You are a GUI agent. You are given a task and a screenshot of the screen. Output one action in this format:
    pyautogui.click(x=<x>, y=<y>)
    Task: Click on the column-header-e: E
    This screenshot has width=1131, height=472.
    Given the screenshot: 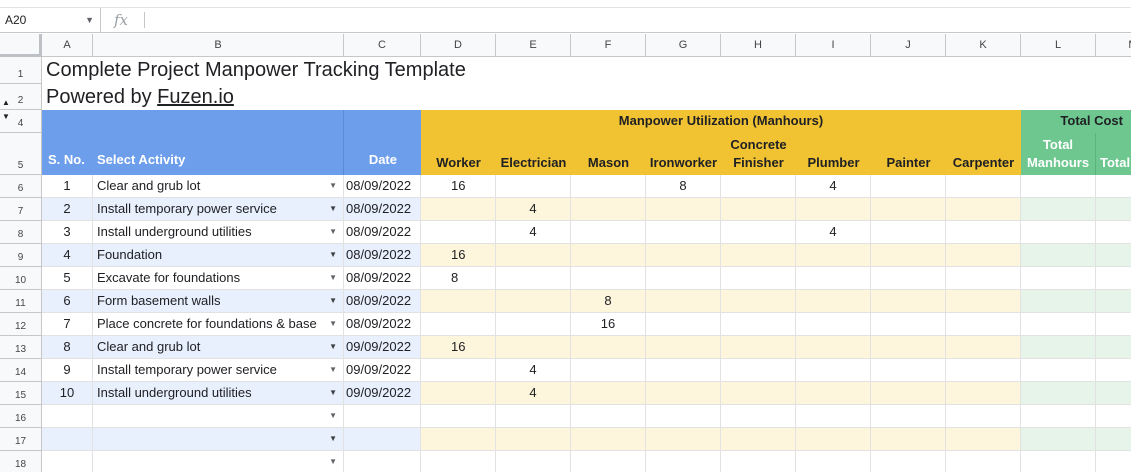 What is the action you would take?
    pyautogui.click(x=533, y=45)
    